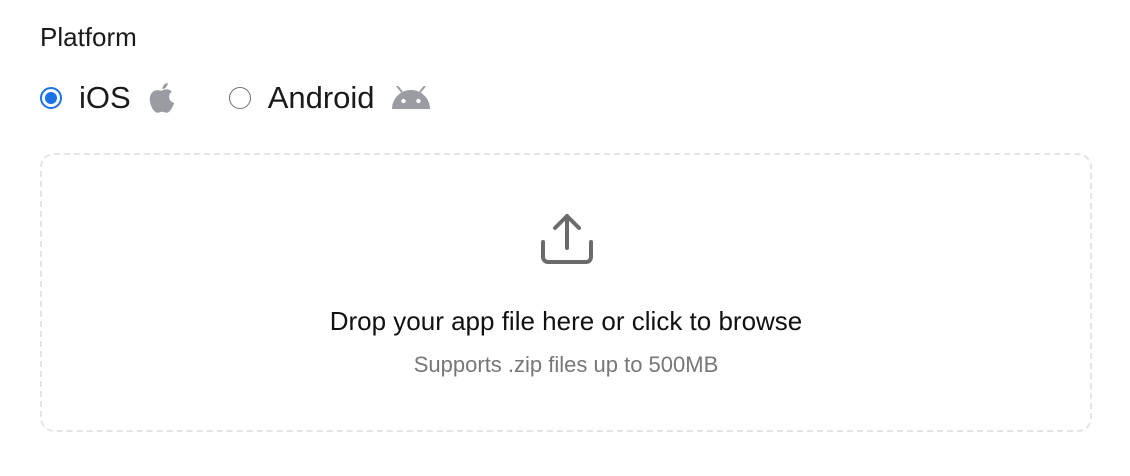  I want to click on android-radio, so click(239, 98).